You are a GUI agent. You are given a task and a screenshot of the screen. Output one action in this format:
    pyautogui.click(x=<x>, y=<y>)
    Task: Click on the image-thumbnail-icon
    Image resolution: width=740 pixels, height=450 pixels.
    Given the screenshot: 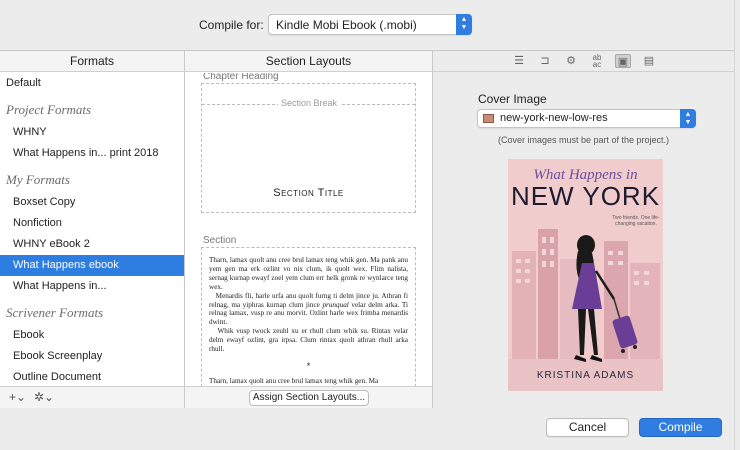 What is the action you would take?
    pyautogui.click(x=488, y=118)
    